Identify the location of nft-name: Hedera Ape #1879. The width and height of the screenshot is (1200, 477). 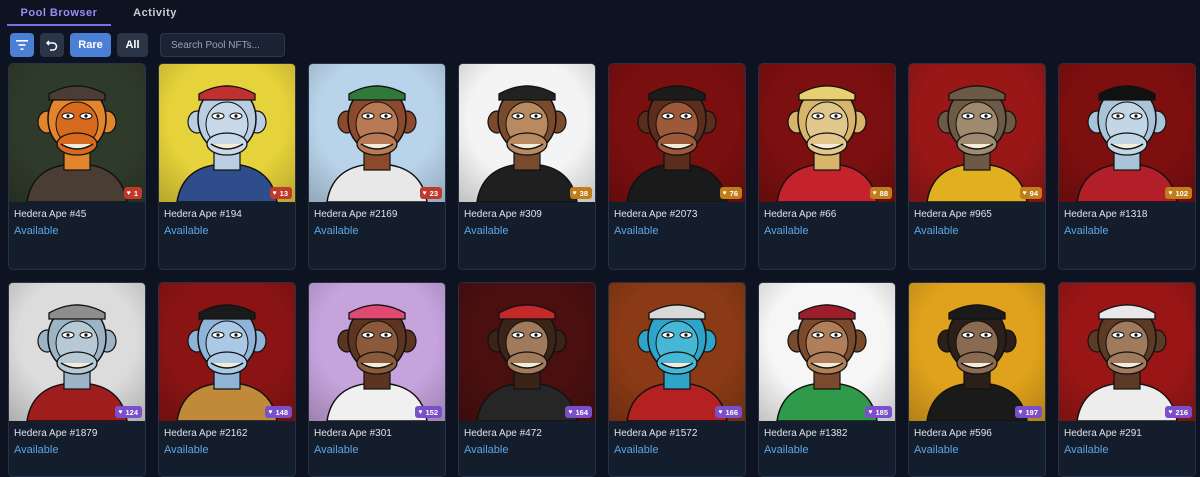
(56, 433).